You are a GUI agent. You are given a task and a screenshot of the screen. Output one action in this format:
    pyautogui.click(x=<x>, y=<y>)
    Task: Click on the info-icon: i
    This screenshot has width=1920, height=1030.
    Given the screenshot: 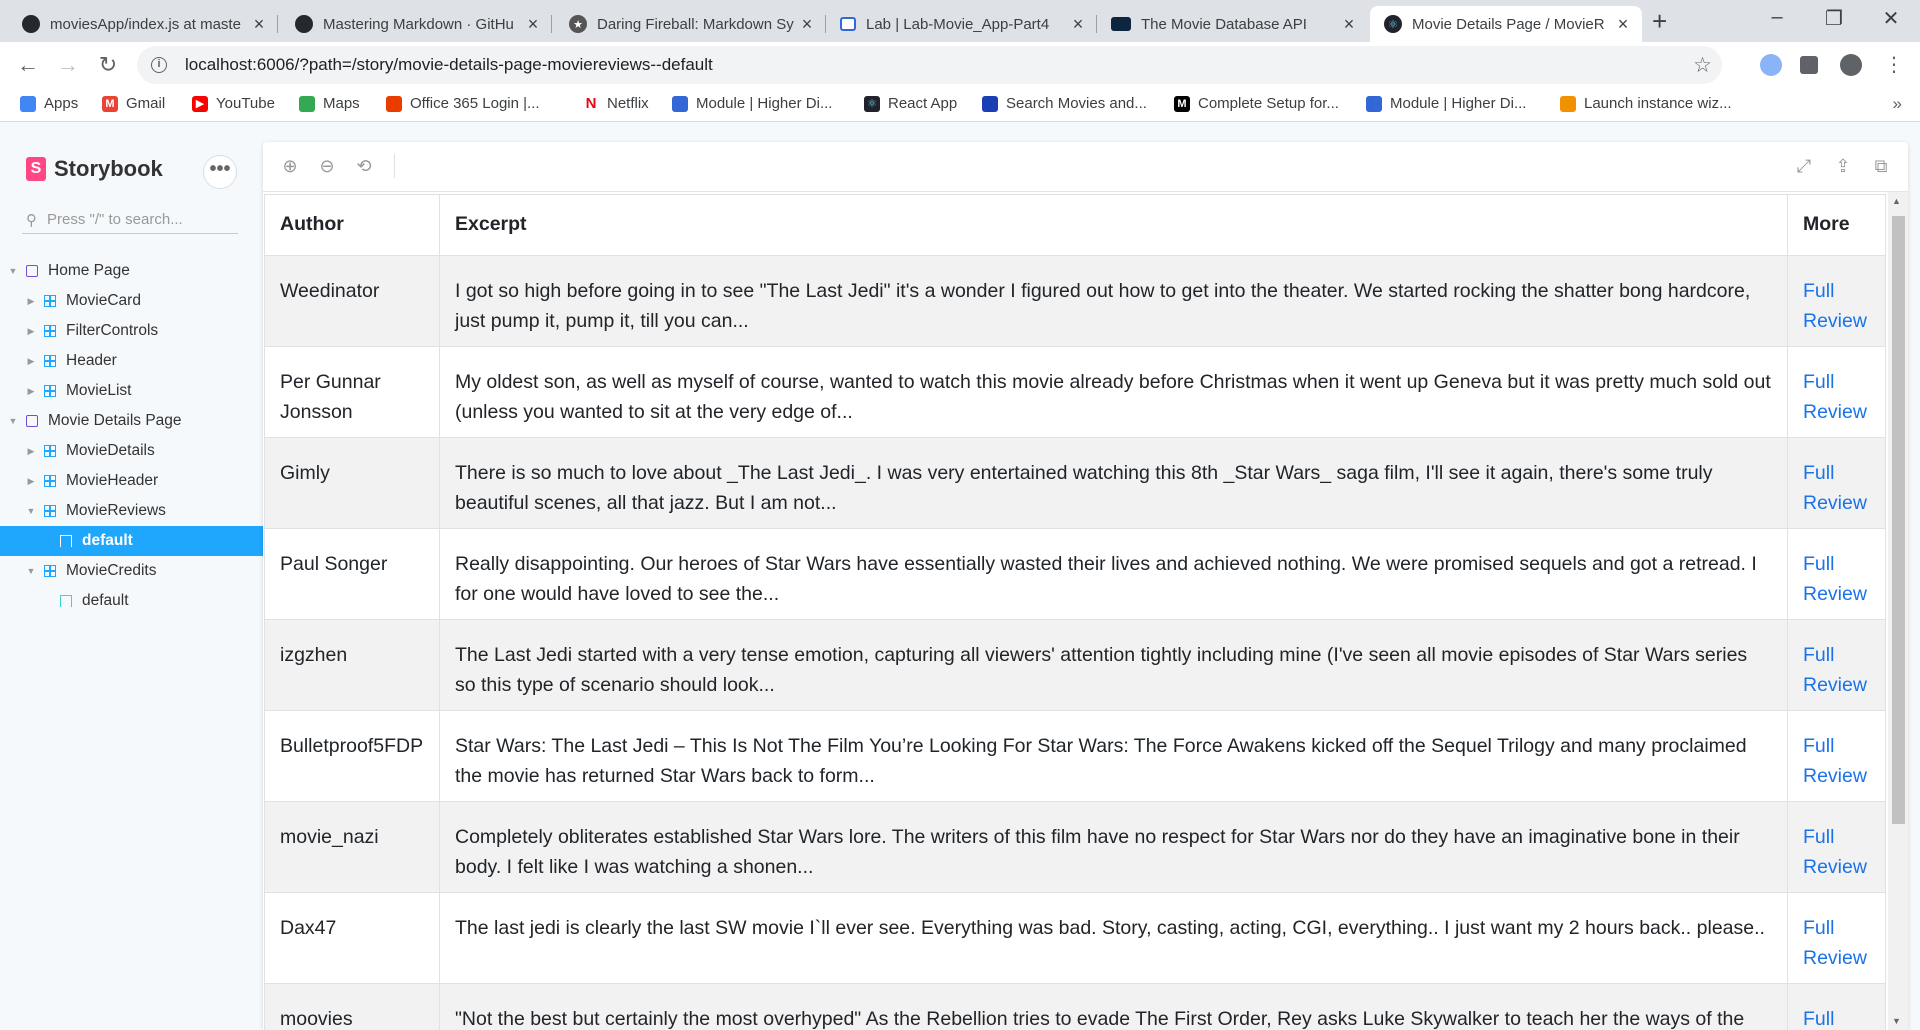 What is the action you would take?
    pyautogui.click(x=159, y=65)
    